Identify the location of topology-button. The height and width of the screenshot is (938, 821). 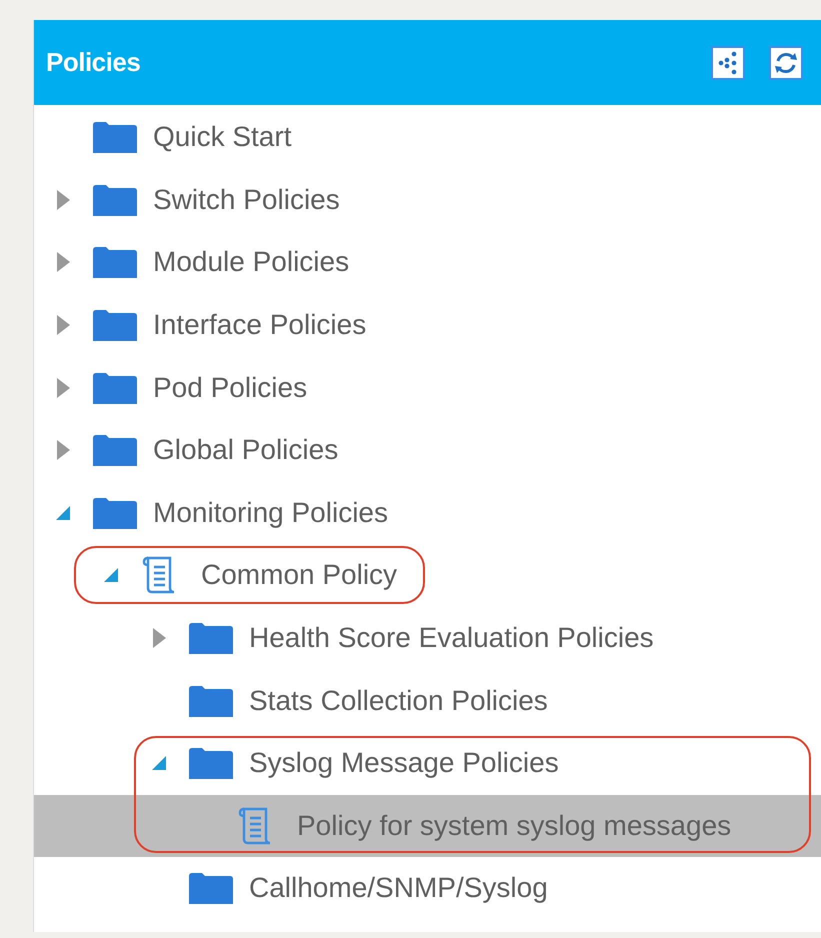
(728, 63).